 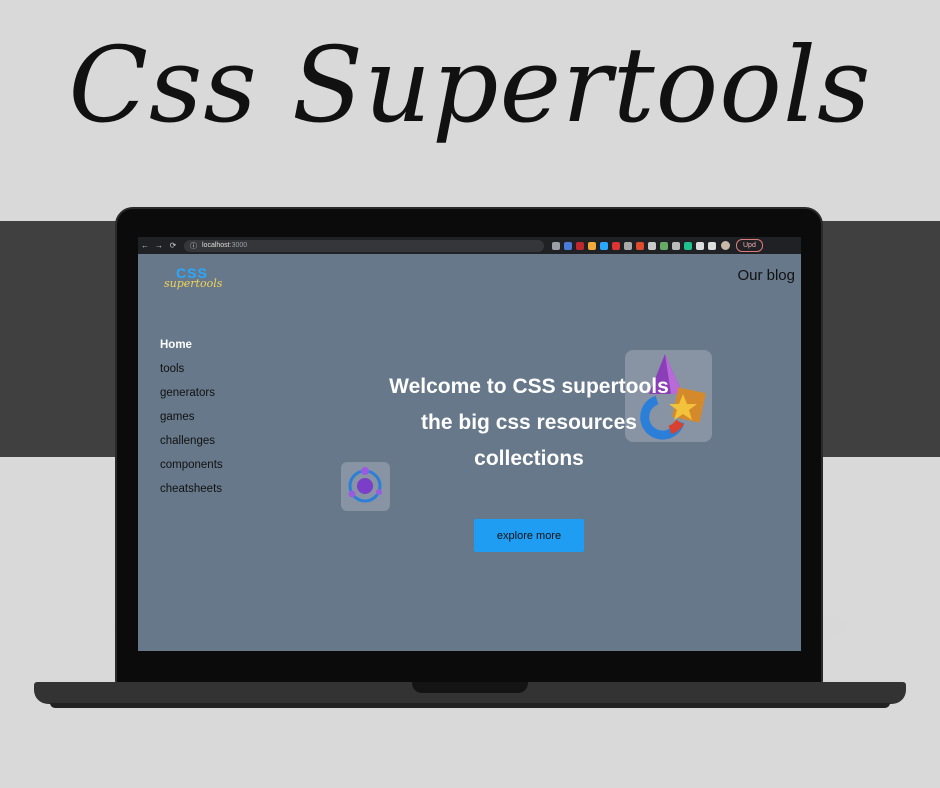 I want to click on address-url: localhost:3000, so click(x=225, y=245).